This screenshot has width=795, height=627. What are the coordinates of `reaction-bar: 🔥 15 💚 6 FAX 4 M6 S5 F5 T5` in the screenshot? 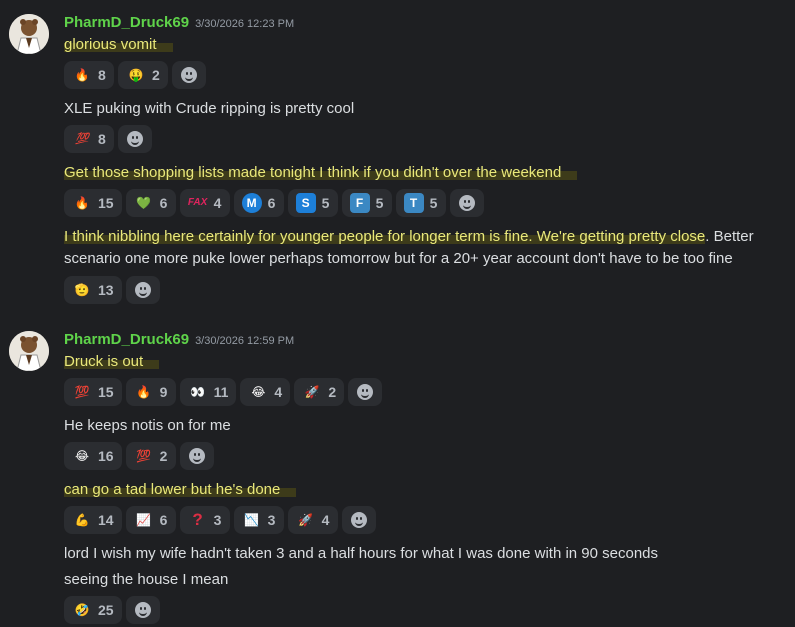 It's located at (274, 203).